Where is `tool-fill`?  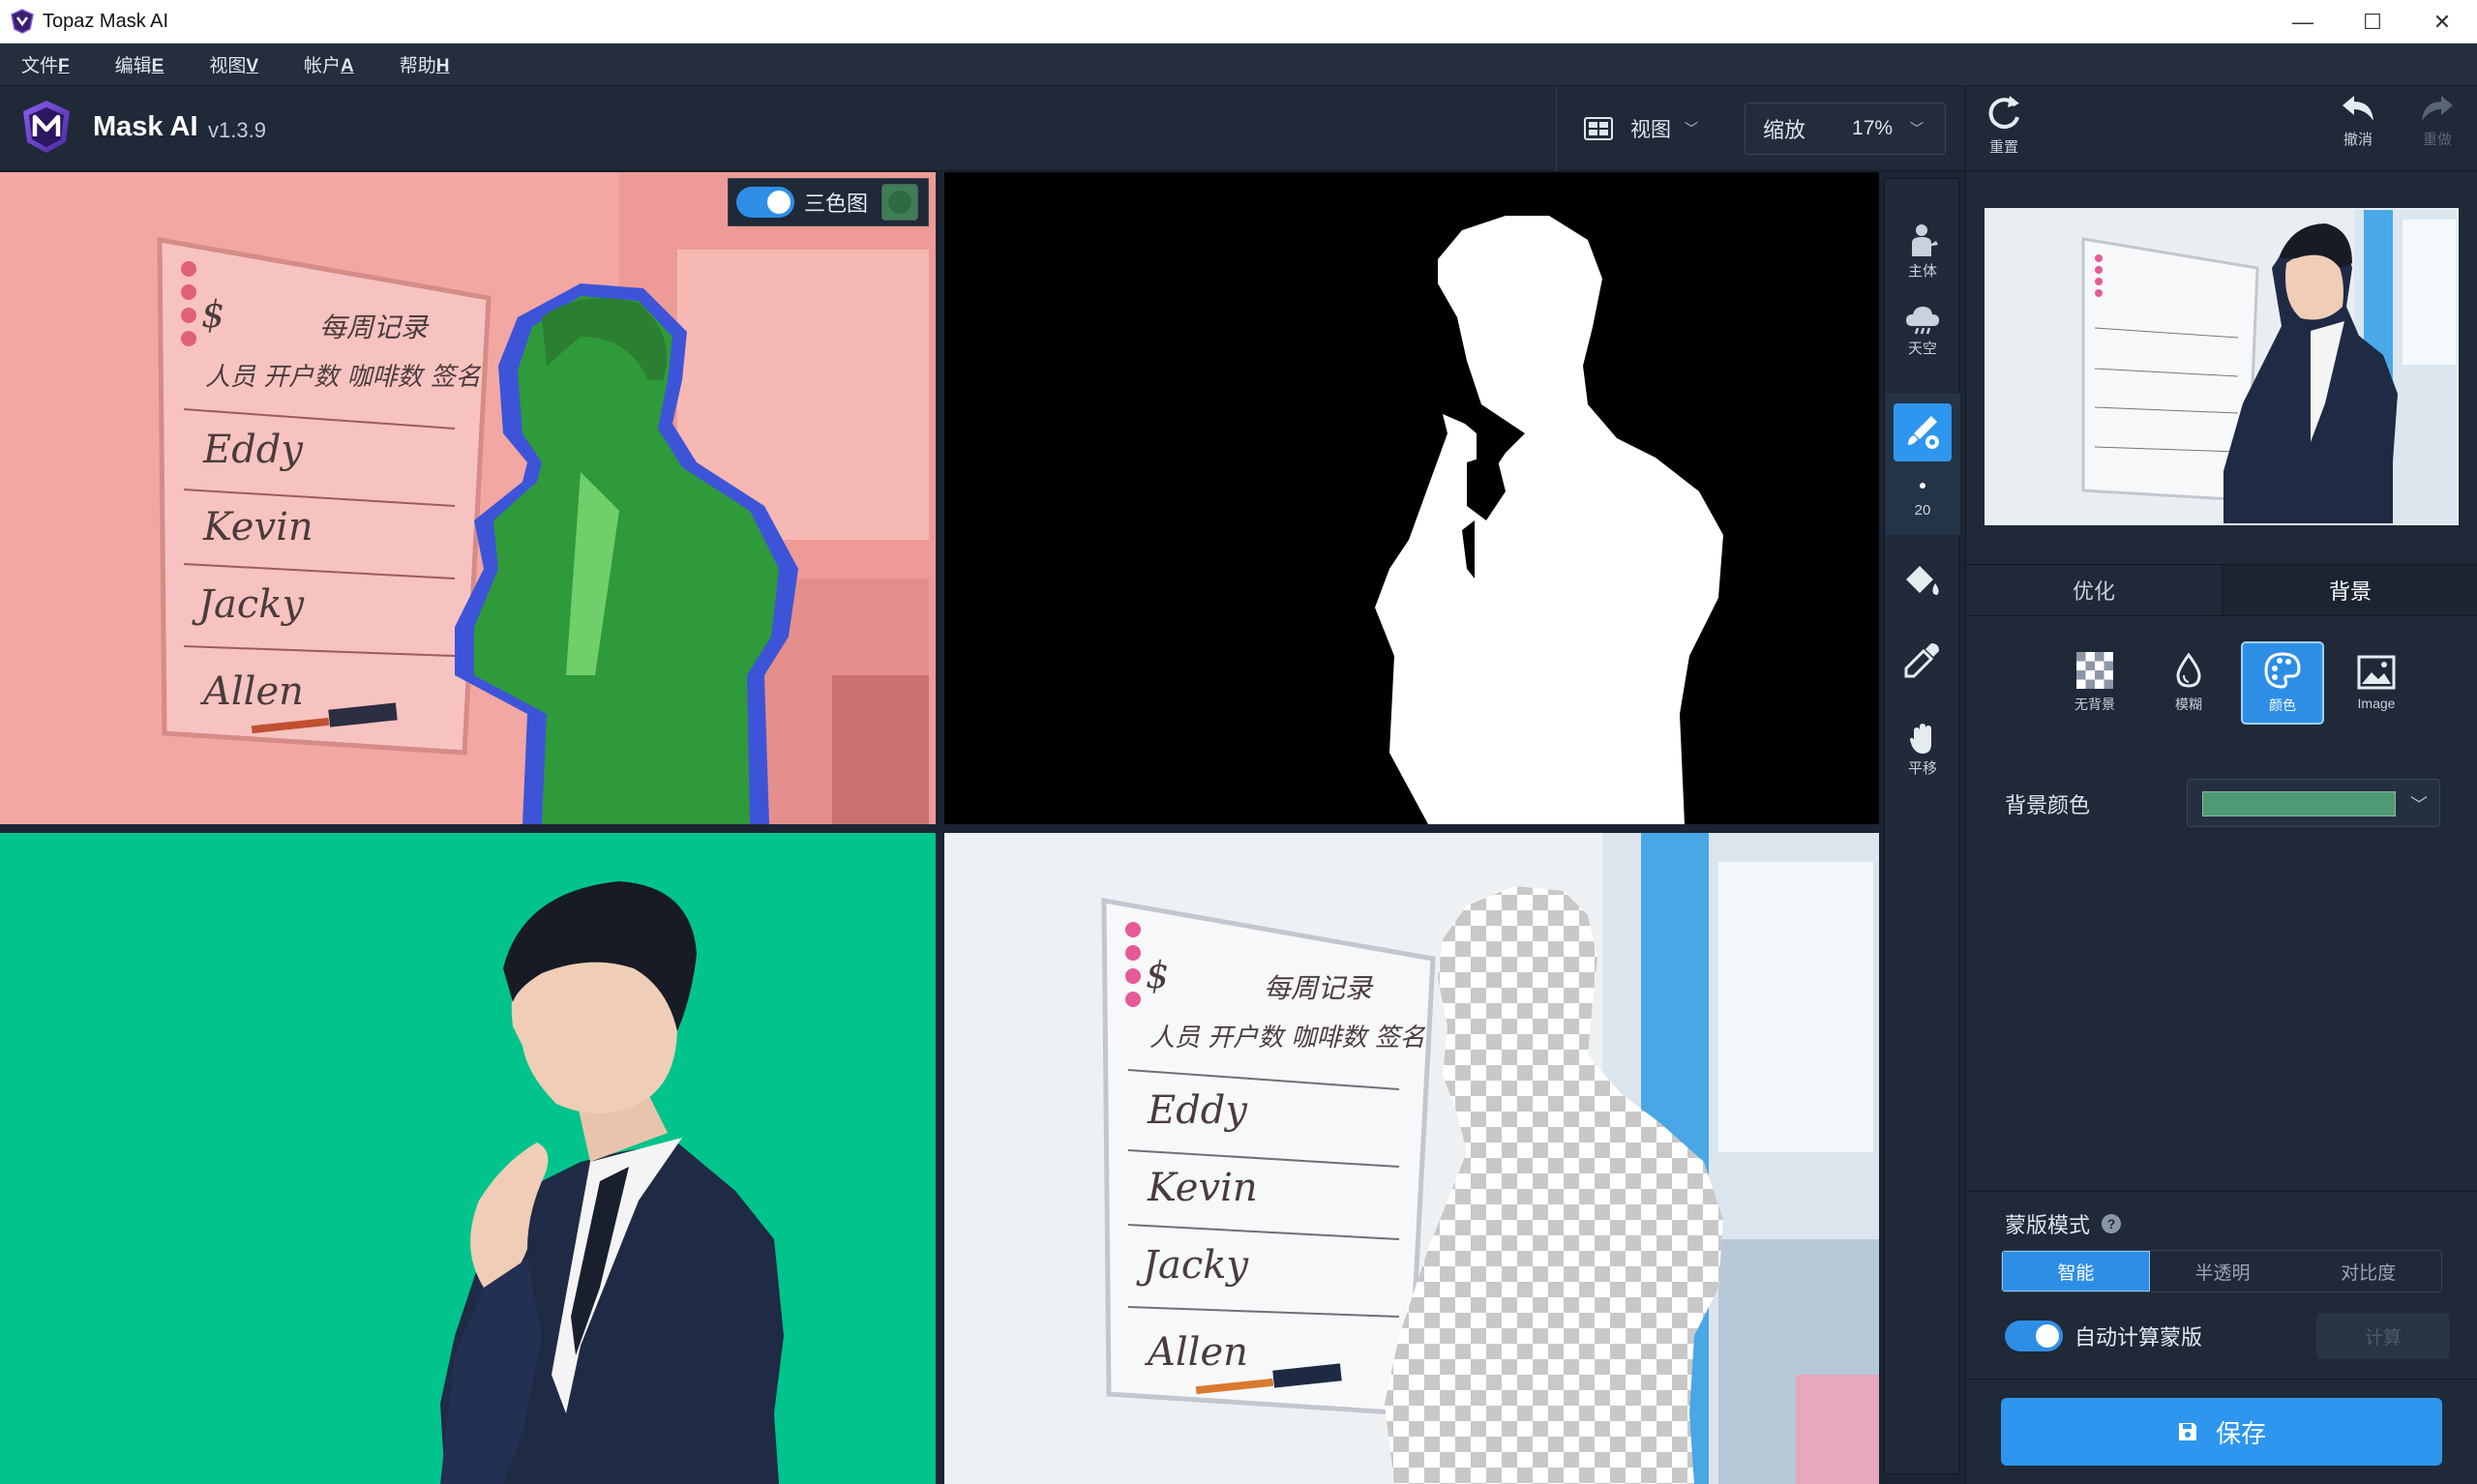
tool-fill is located at coordinates (1922, 581).